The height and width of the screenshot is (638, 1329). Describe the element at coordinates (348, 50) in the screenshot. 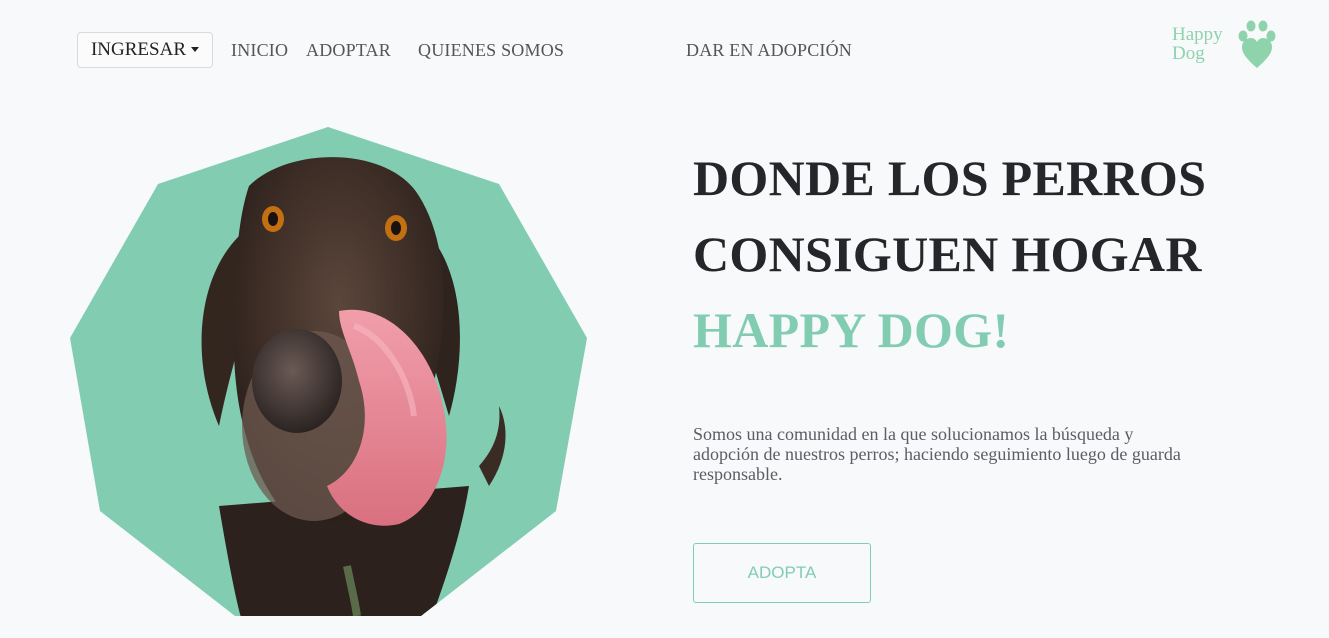

I see `nav-link-adoptar: ADOPTAR` at that location.